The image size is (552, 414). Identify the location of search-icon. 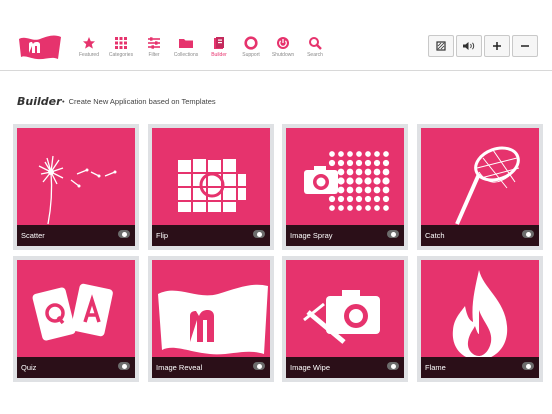
(315, 43).